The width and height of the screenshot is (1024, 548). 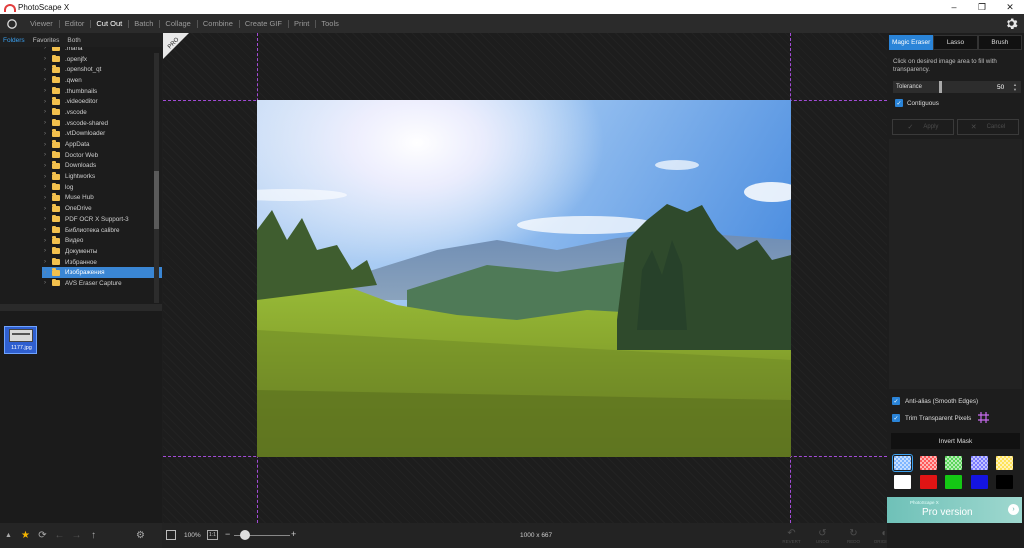 I want to click on pro-version-banner: PhotoScape X Pro version ›, so click(x=954, y=510).